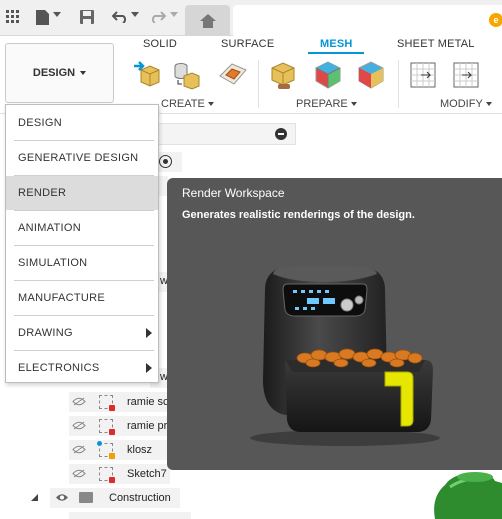  I want to click on eye-icon, so click(62, 497).